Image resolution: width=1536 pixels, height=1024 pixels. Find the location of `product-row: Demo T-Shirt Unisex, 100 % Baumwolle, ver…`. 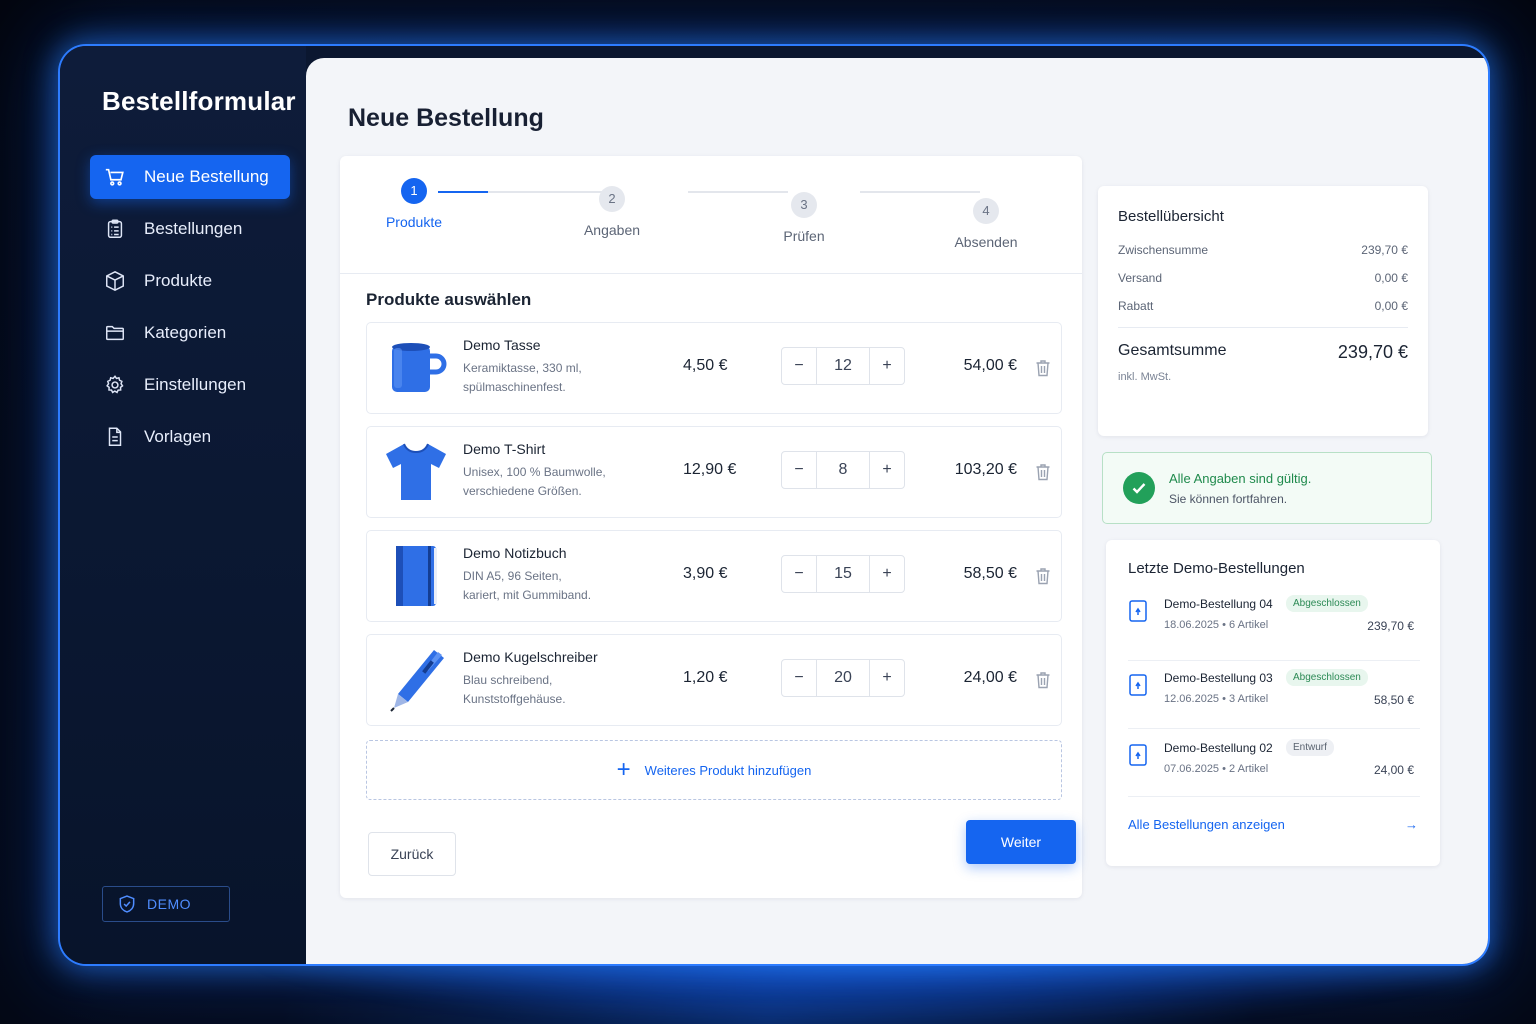

product-row: Demo T-Shirt Unisex, 100 % Baumwolle, ver… is located at coordinates (714, 472).